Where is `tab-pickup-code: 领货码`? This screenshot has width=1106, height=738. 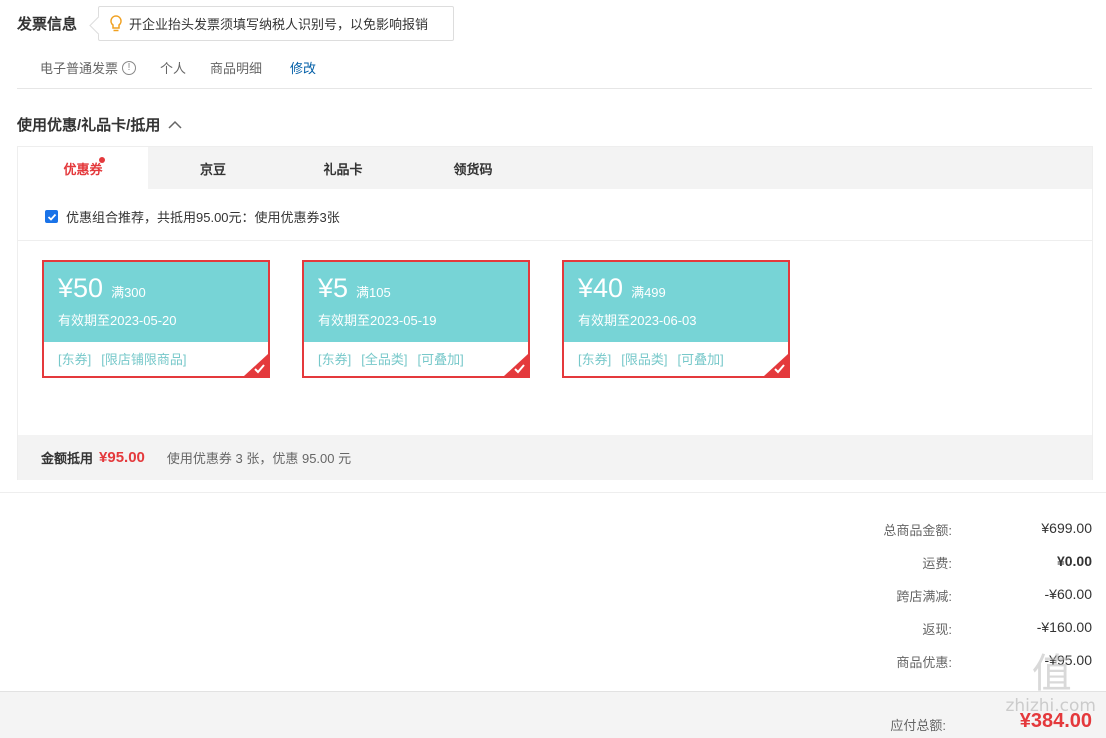 tab-pickup-code: 领货码 is located at coordinates (473, 168).